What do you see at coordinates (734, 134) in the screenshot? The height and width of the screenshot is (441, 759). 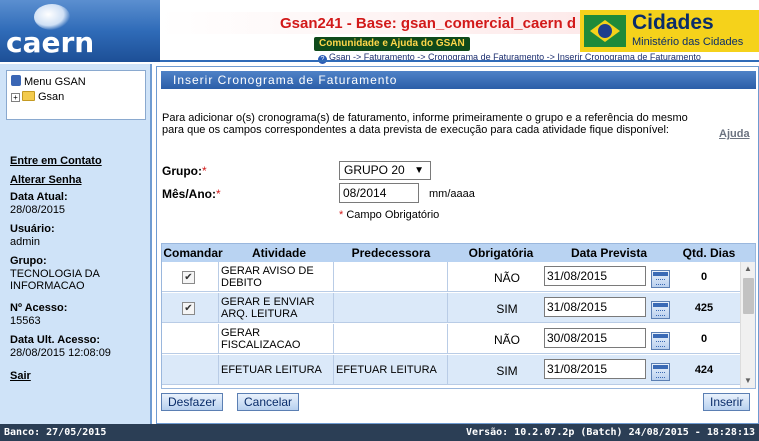 I see `help-link: Ajuda` at bounding box center [734, 134].